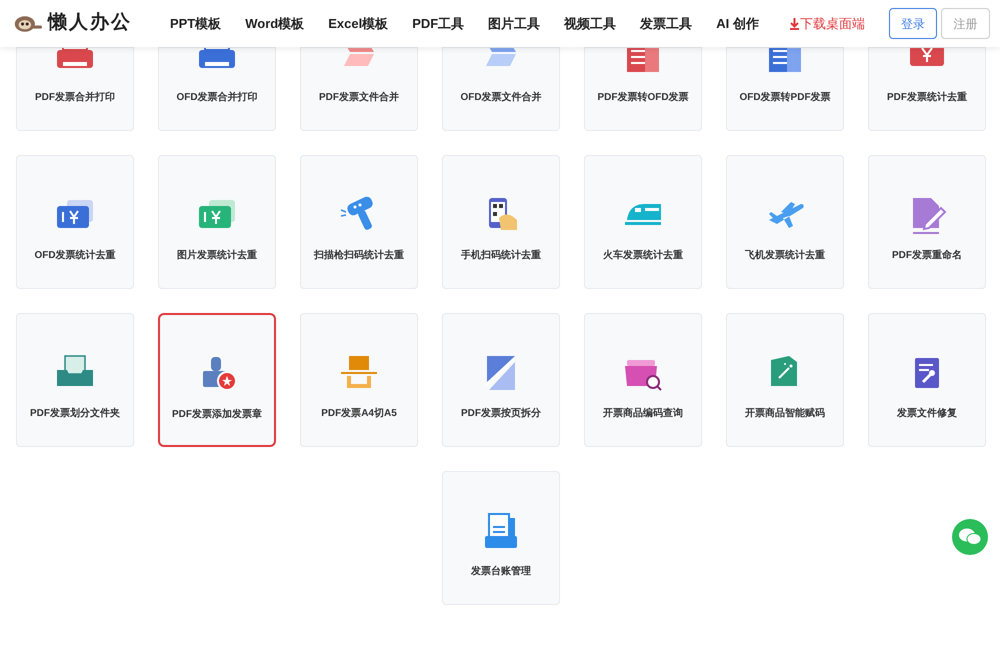  Describe the element at coordinates (501, 571) in the screenshot. I see `tool-label: 发票台账管理` at that location.